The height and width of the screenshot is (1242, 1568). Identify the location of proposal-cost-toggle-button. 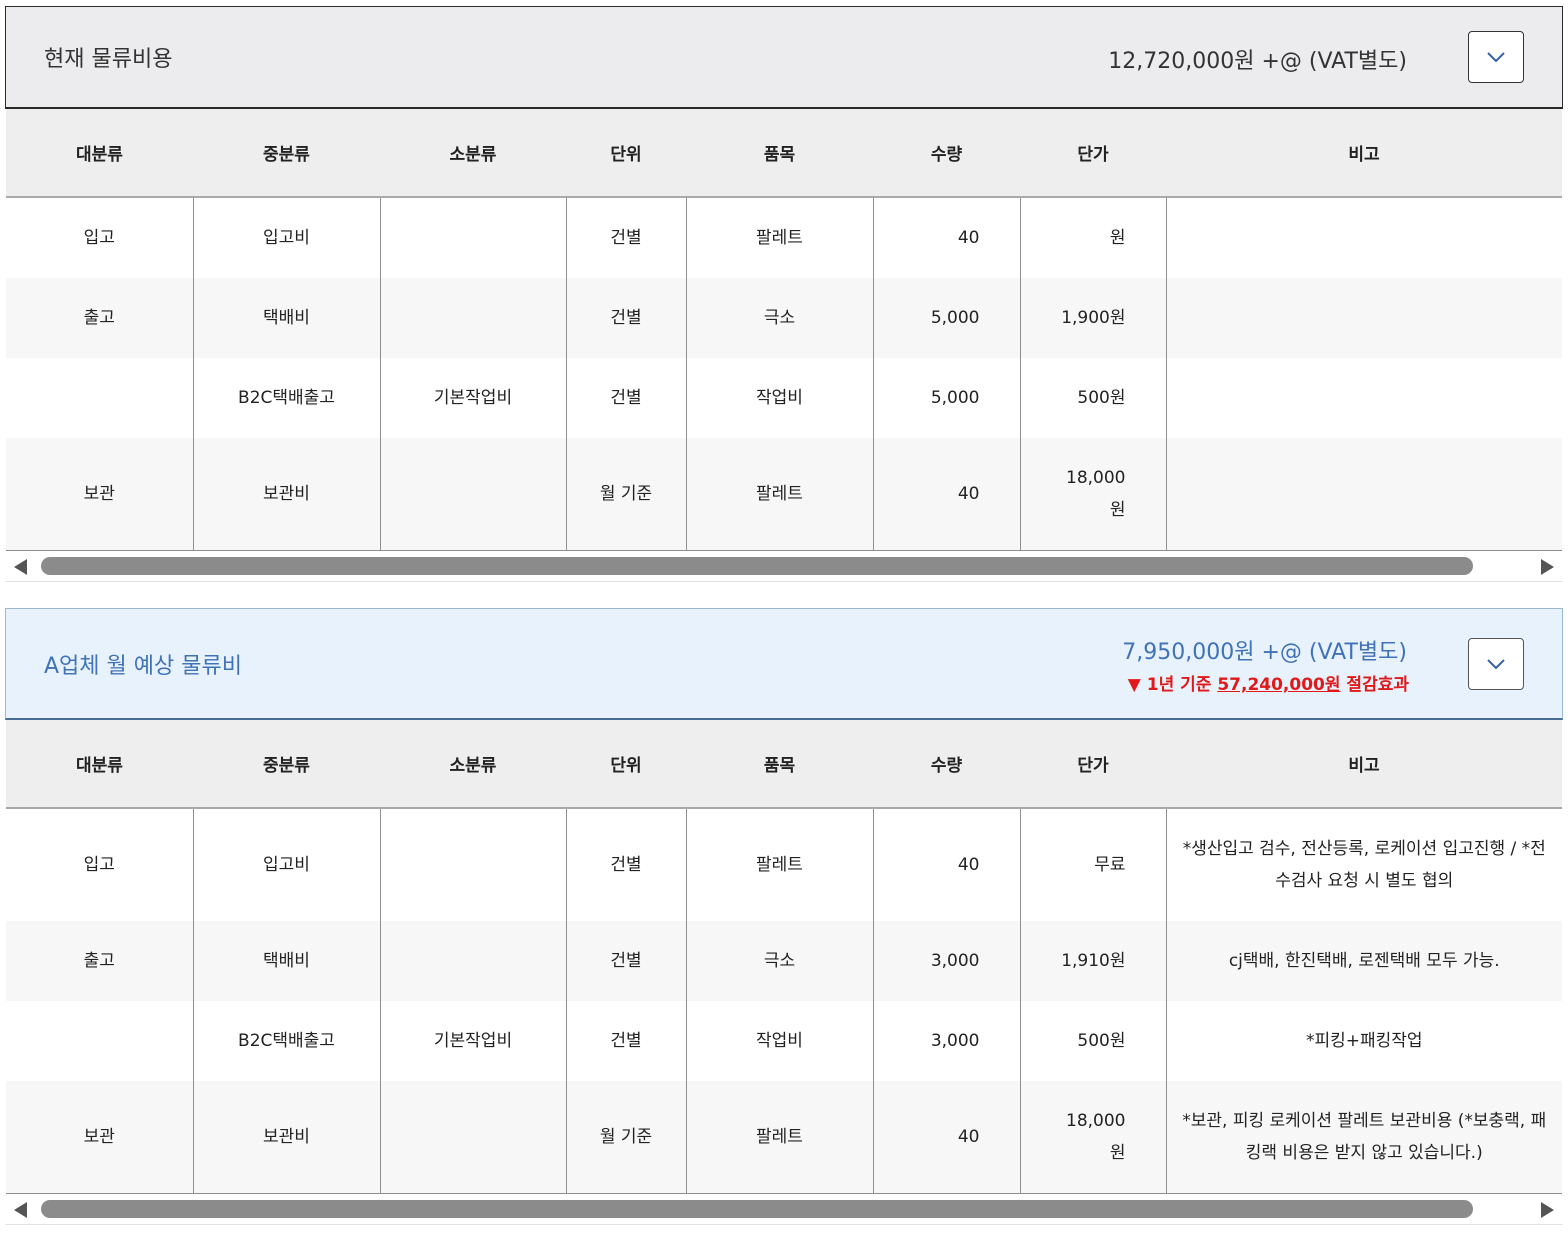
(1496, 664).